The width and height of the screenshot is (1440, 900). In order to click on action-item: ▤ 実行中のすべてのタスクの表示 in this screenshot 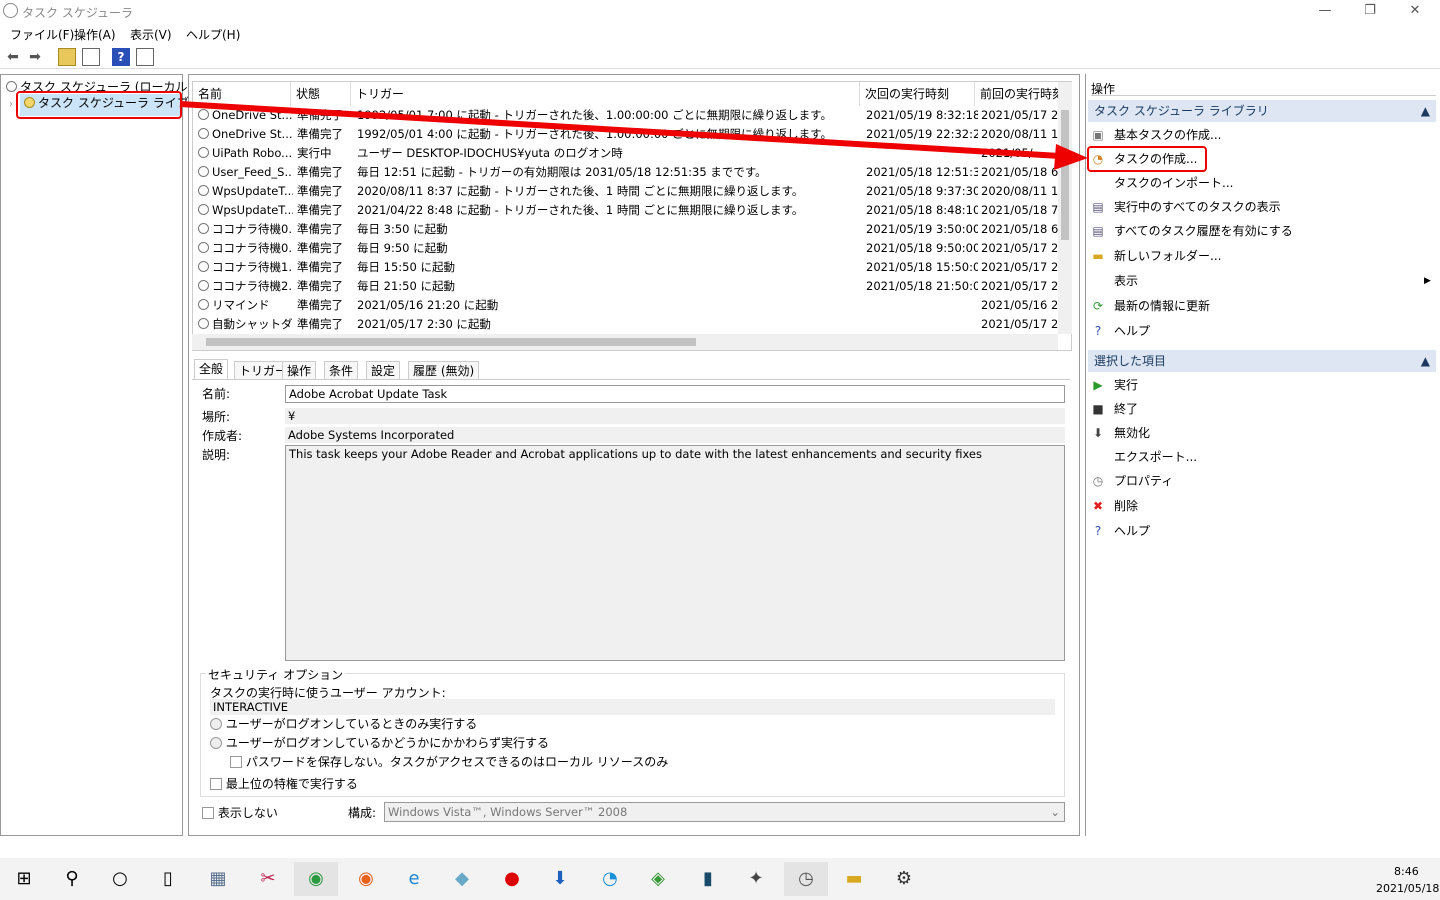, I will do `click(1185, 207)`.